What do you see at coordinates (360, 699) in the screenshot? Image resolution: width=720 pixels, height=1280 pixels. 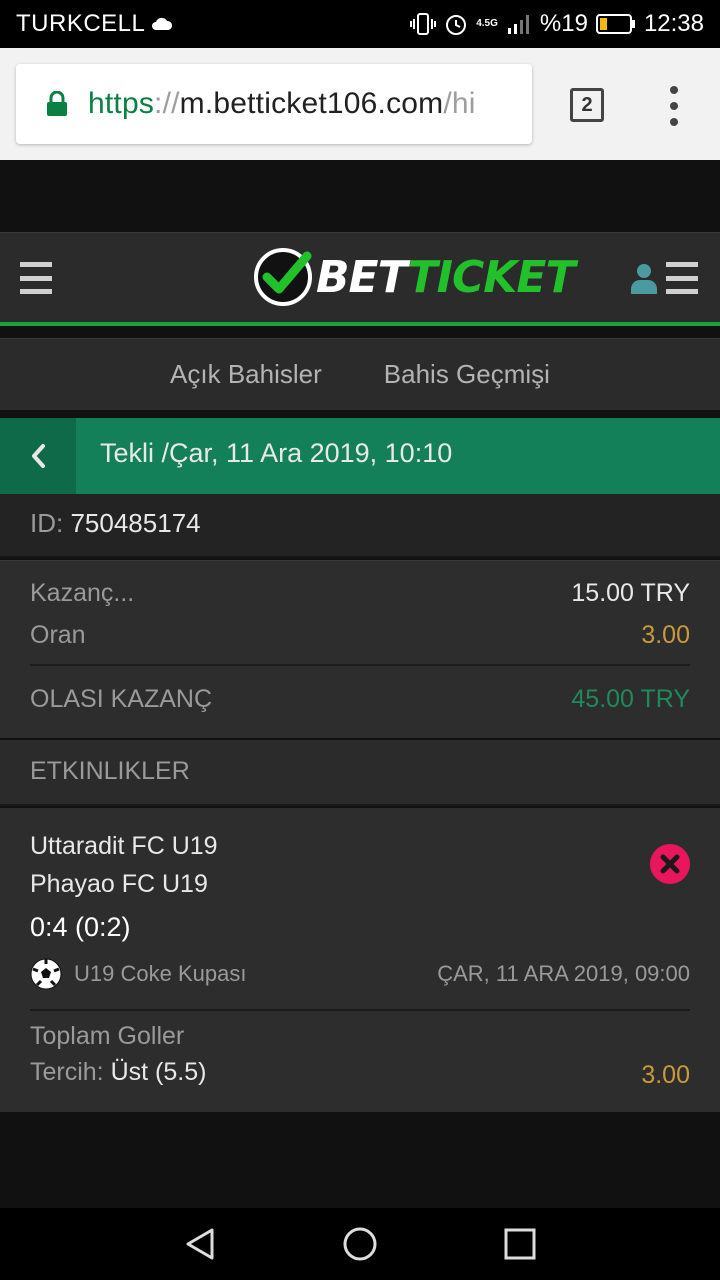 I see `potential-win-row: OLASI KAZANÇ 45.00 TRY` at bounding box center [360, 699].